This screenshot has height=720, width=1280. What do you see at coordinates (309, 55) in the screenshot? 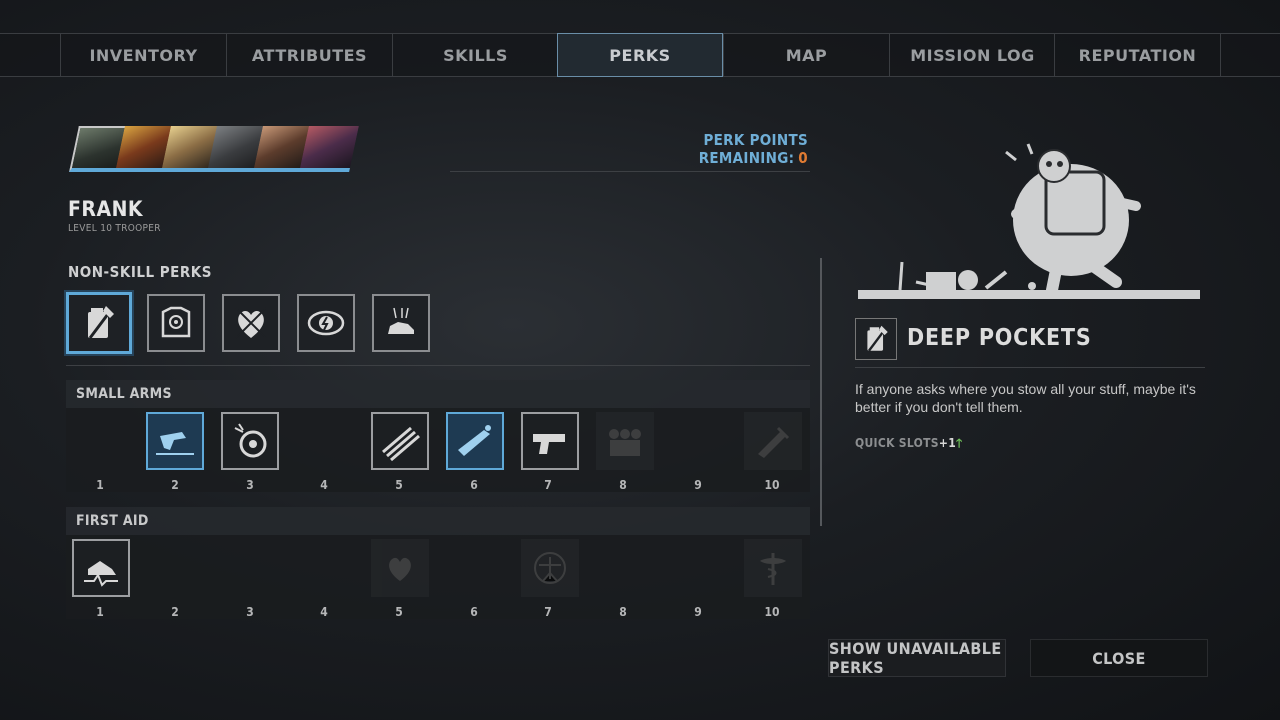
I see `tab-attributes: ATTRIBUTES` at bounding box center [309, 55].